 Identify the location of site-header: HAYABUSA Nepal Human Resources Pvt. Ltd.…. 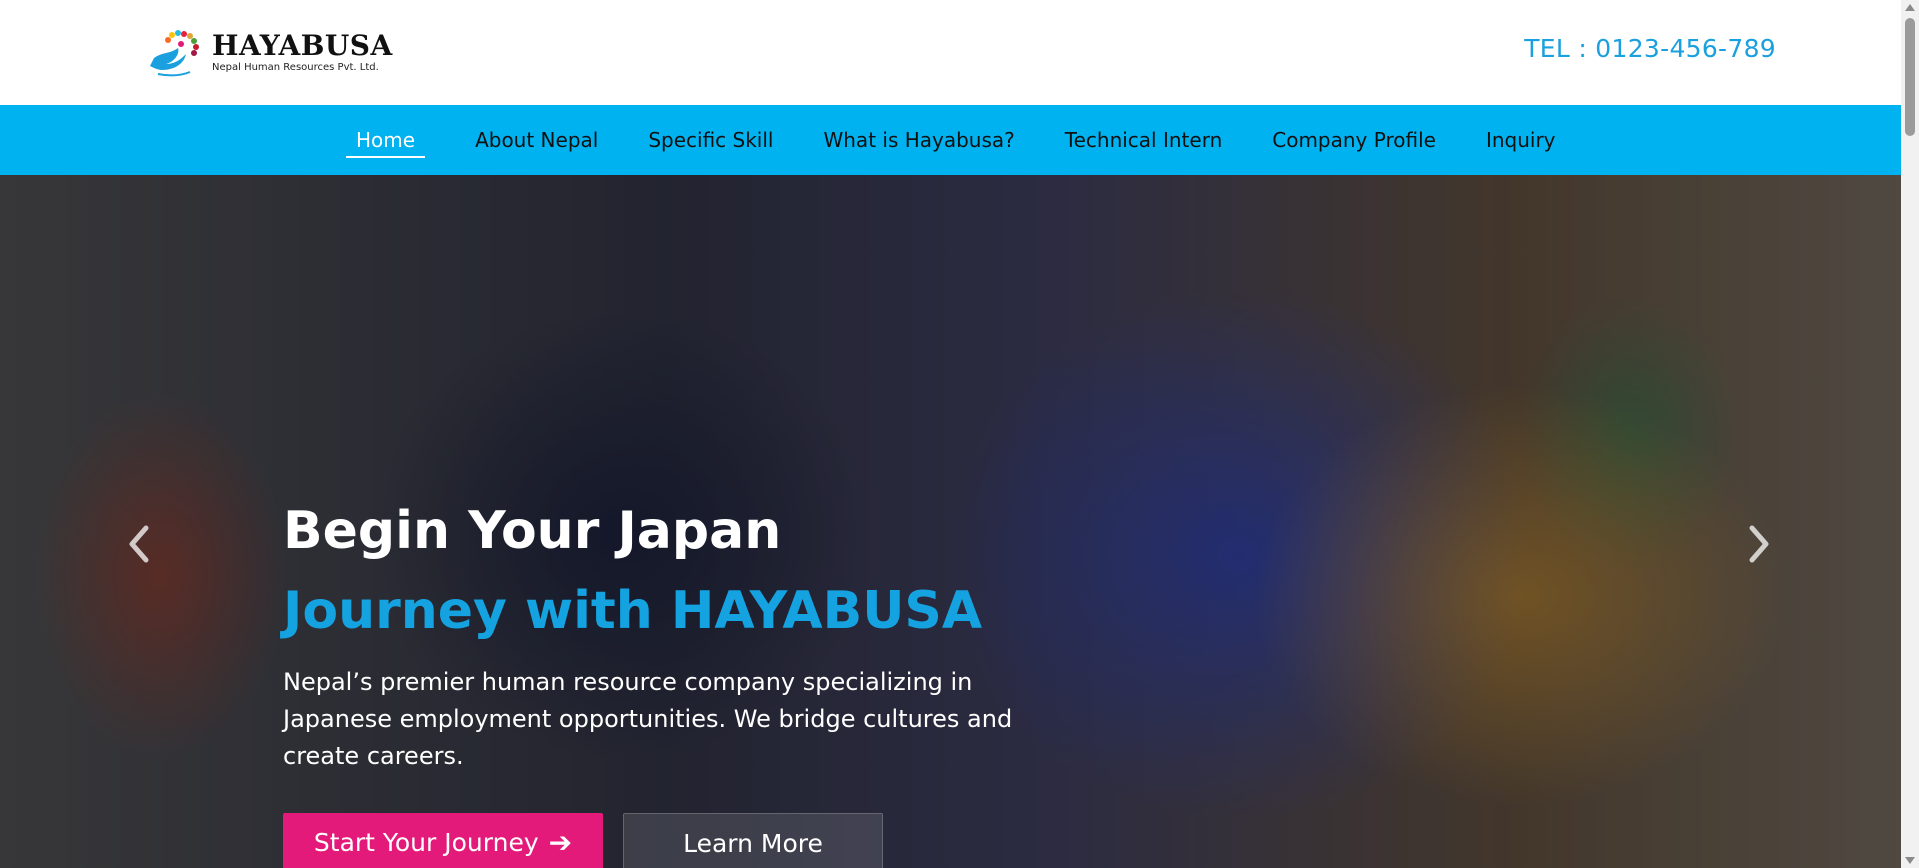
(950, 52).